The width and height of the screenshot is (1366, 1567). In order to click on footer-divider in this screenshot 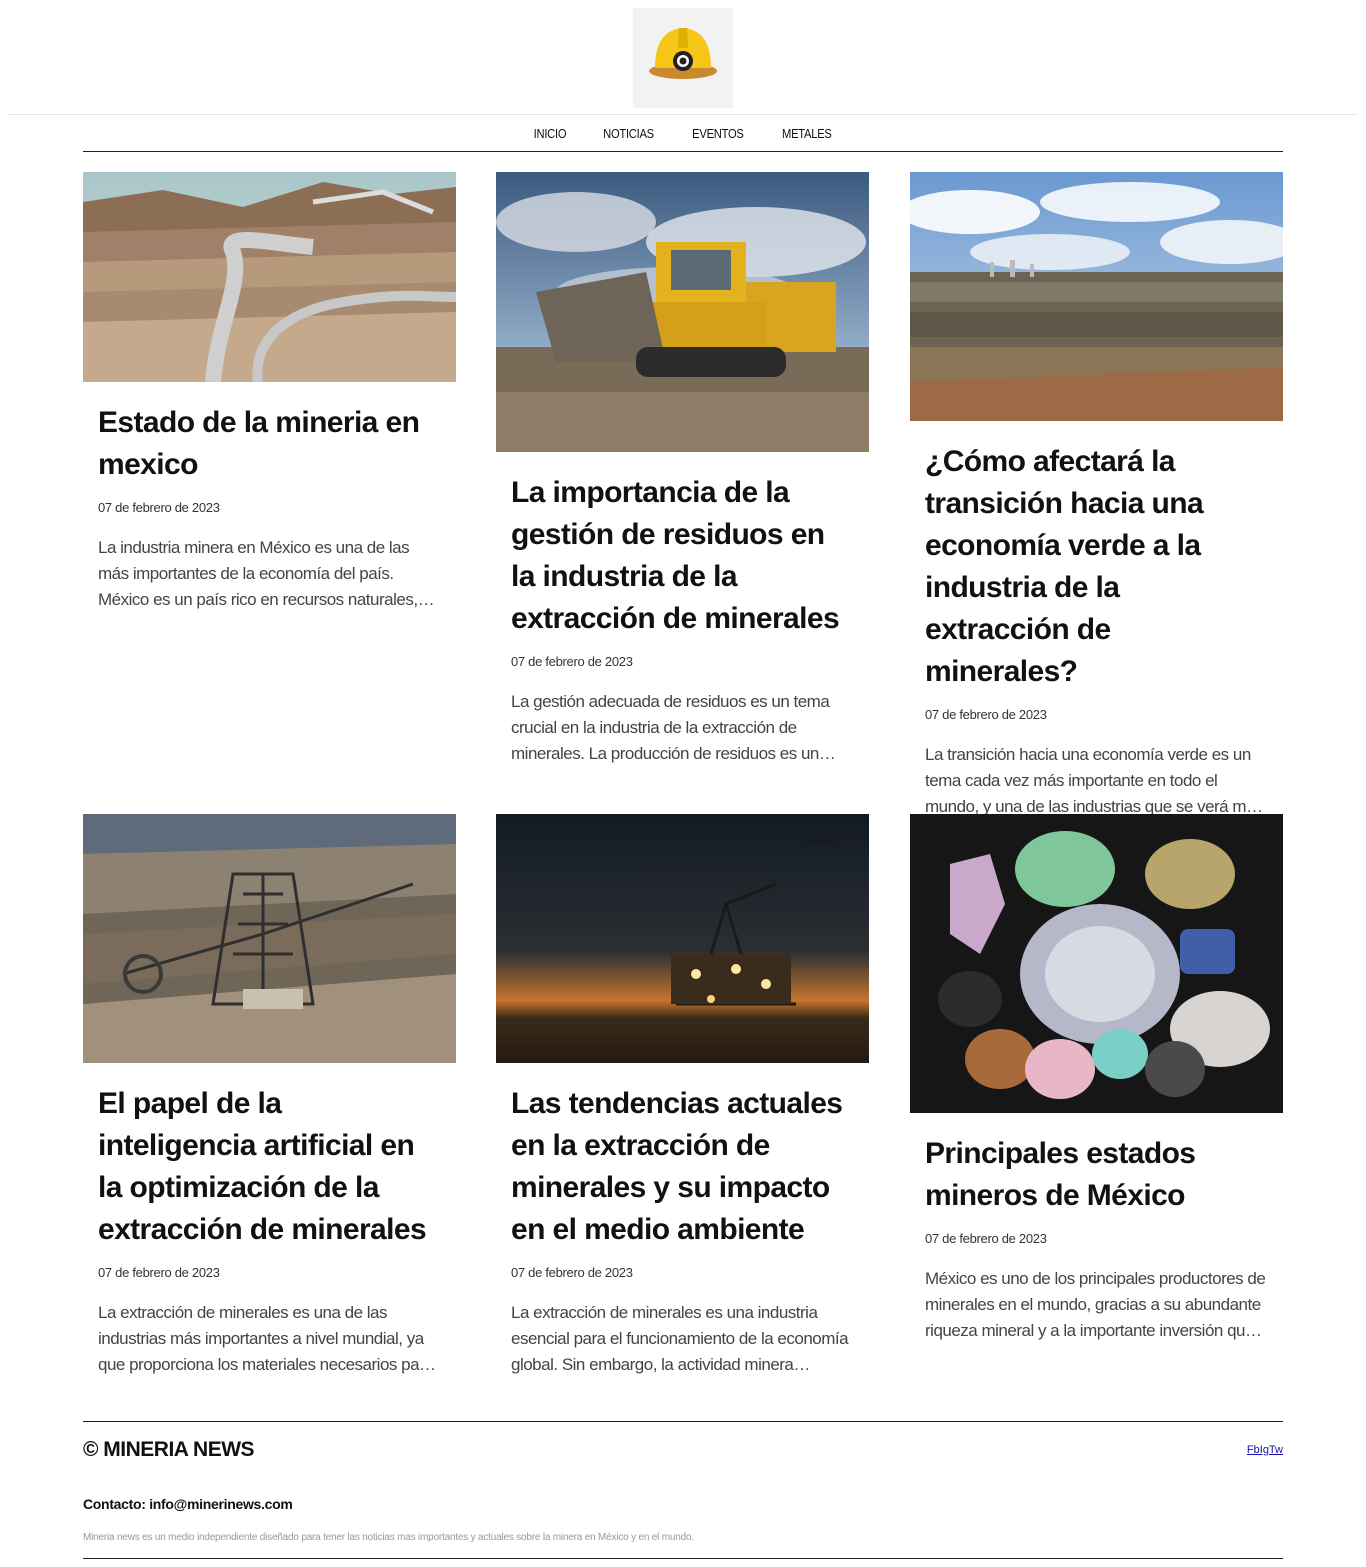, I will do `click(683, 1558)`.